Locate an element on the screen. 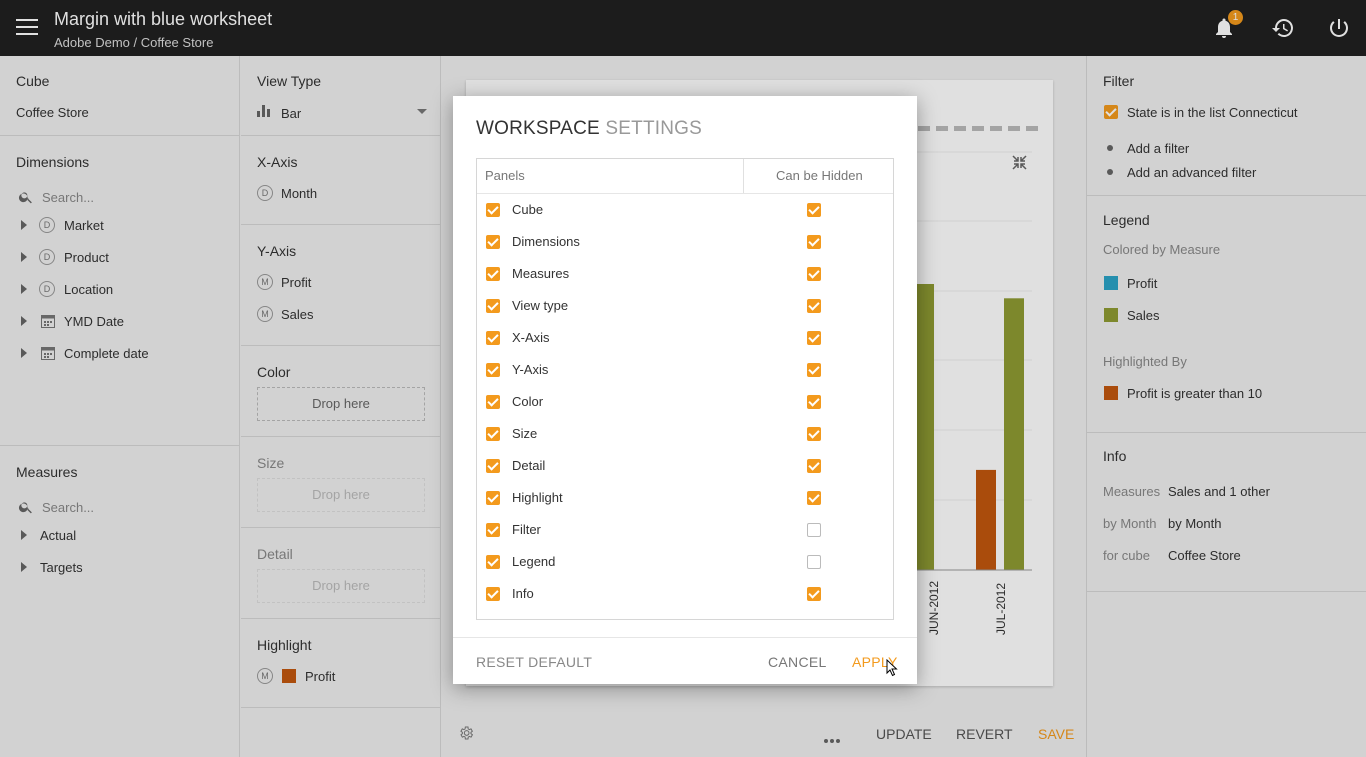 Image resolution: width=1366 pixels, height=757 pixels. panel-row-label: Cube is located at coordinates (528, 209).